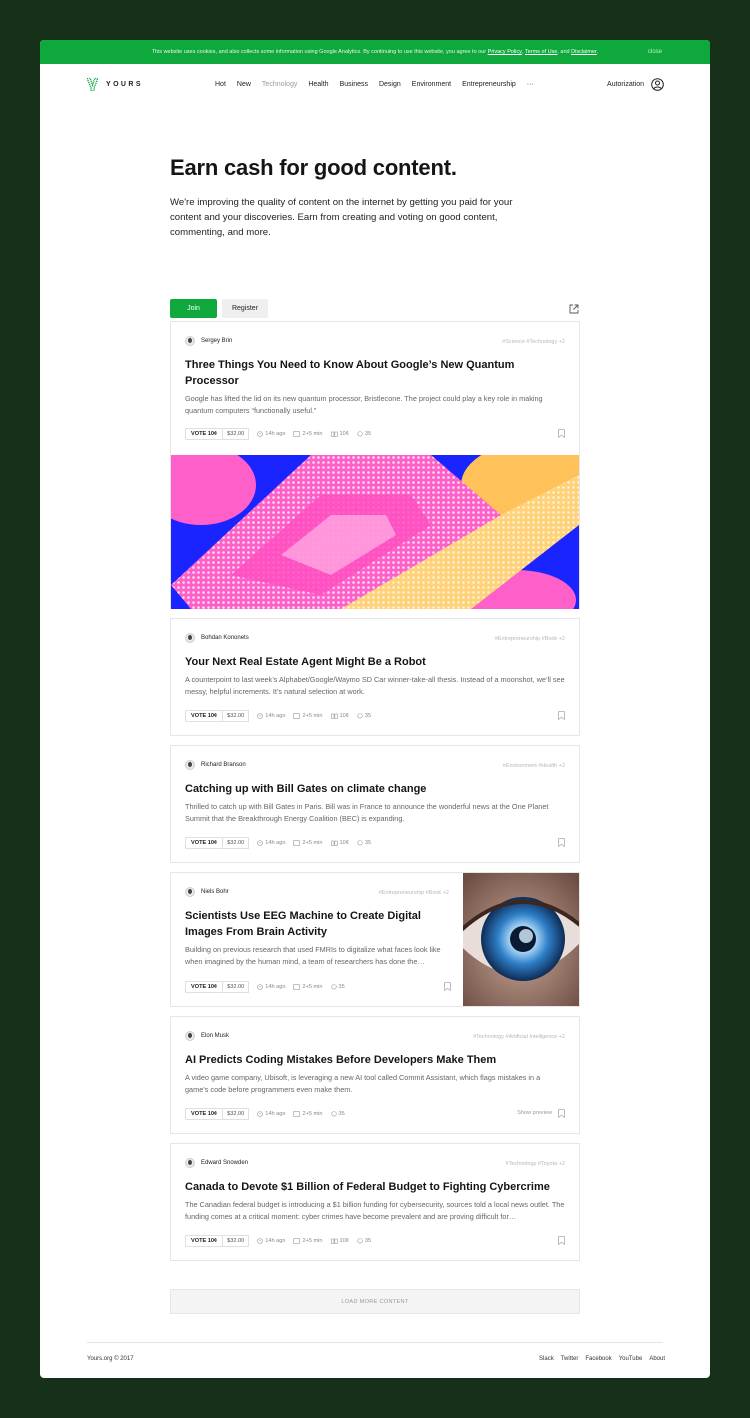 This screenshot has height=1418, width=750. What do you see at coordinates (563, 52) in the screenshot?
I see `cookie-and: , and` at bounding box center [563, 52].